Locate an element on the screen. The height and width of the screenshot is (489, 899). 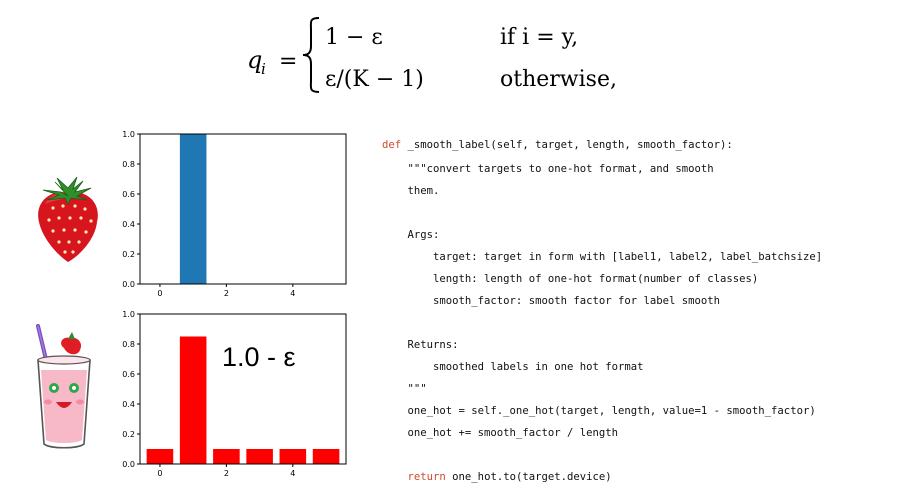
formula-equals: = is located at coordinates (288, 61).